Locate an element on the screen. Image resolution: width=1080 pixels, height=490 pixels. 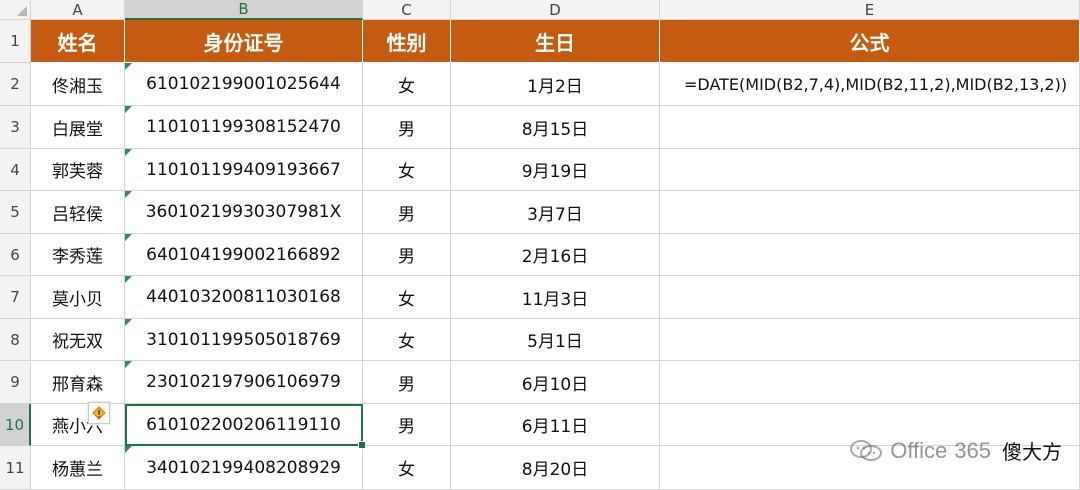
birthday-cell-row-4: 9月19日 is located at coordinates (555, 170).